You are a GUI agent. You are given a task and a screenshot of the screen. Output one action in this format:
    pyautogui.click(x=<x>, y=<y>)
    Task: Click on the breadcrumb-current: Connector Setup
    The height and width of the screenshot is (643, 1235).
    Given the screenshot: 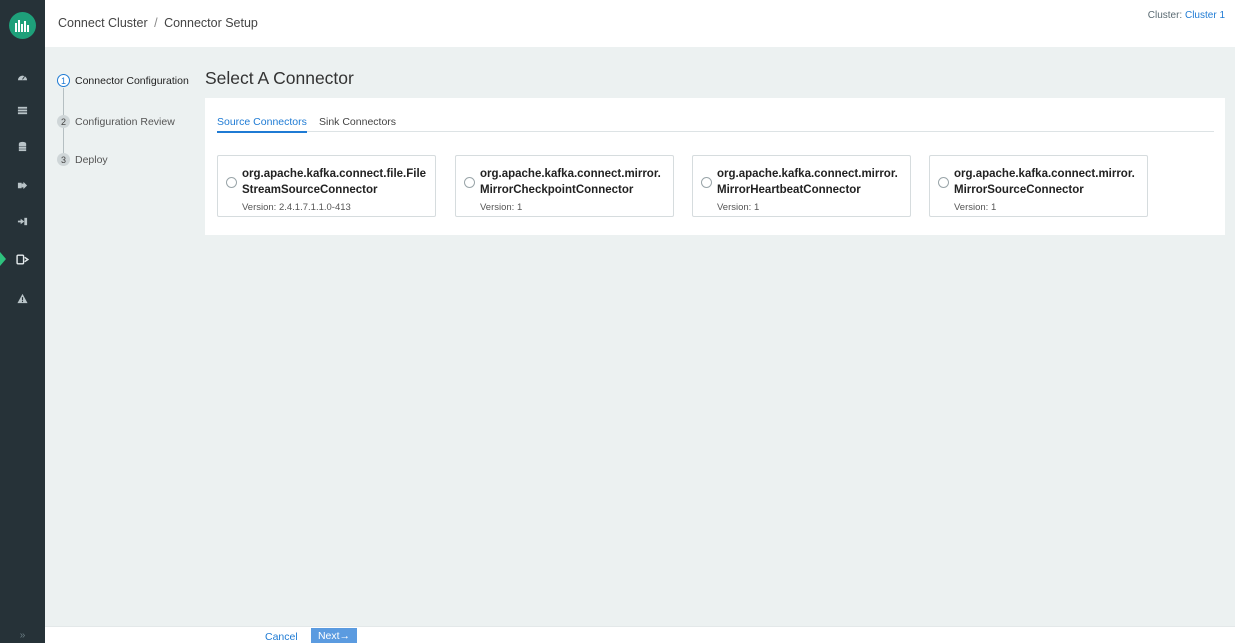 What is the action you would take?
    pyautogui.click(x=211, y=23)
    